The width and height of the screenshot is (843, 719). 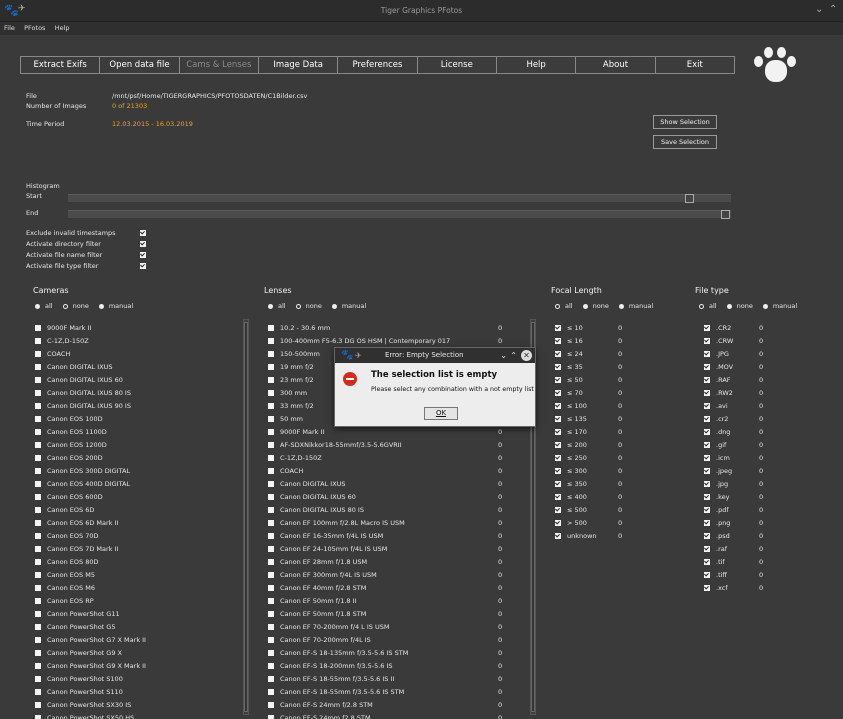 I want to click on focal-radio-all: all, so click(x=564, y=306).